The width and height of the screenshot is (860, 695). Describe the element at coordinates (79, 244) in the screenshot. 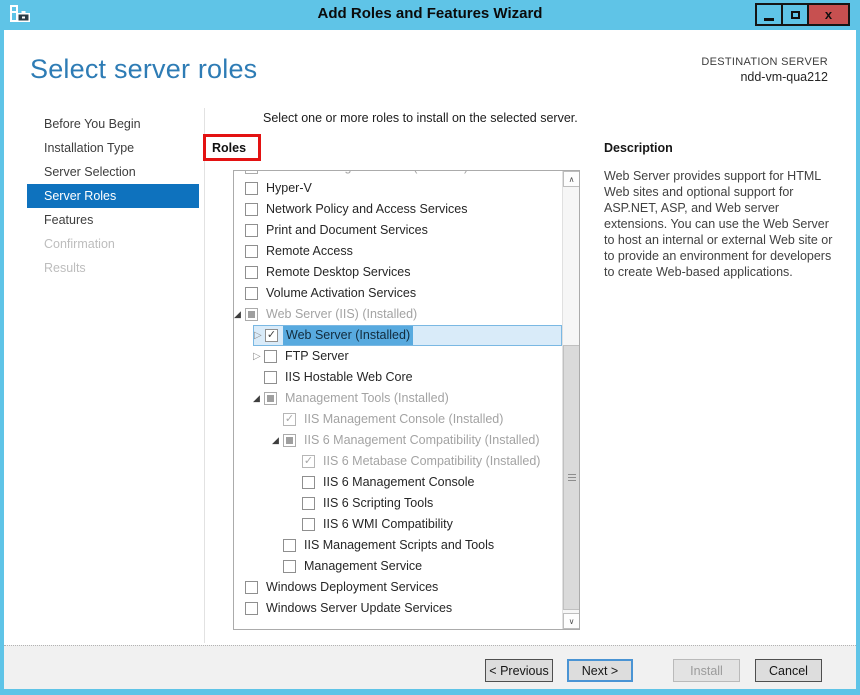

I see `sidebar-item-confirmation: Confirmation` at that location.